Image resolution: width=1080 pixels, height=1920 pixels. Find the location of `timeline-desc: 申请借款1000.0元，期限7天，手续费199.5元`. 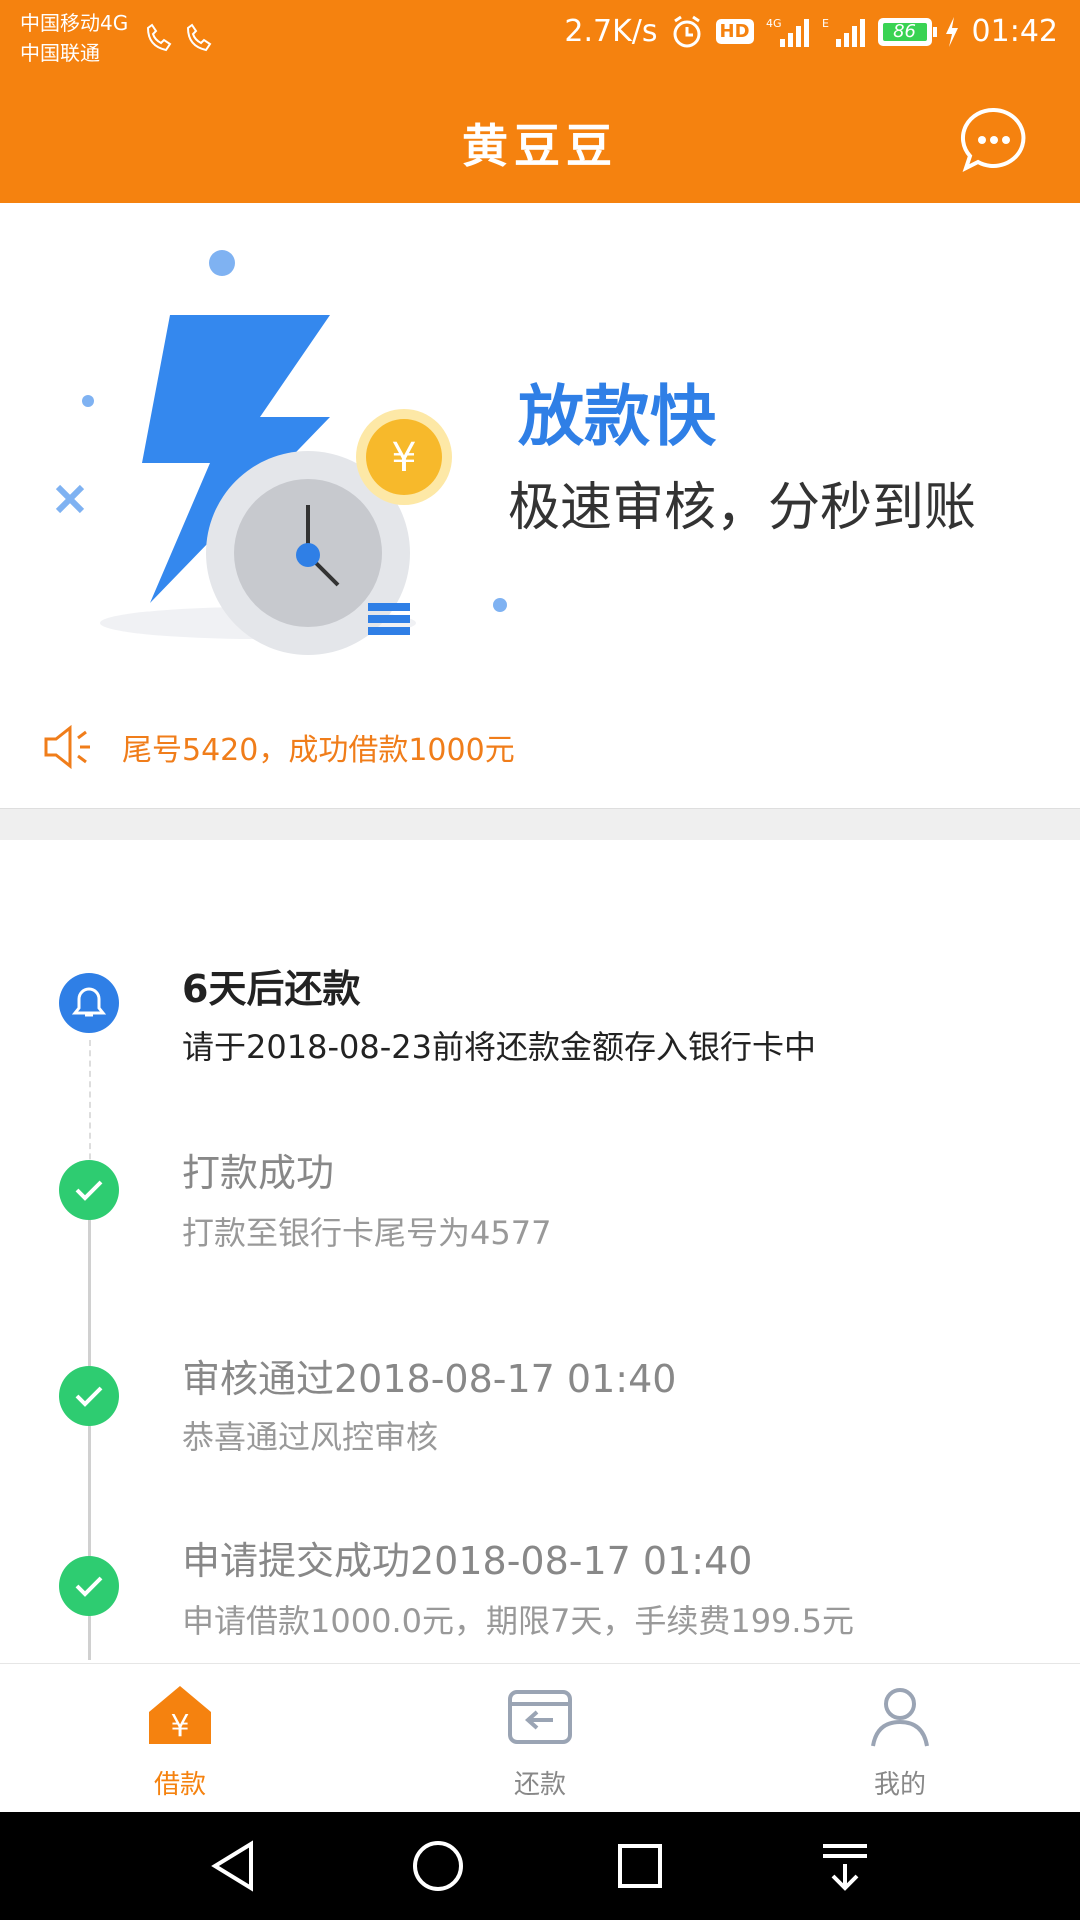

timeline-desc: 申请借款1000.0元，期限7天，手续费199.5元 is located at coordinates (518, 1621).